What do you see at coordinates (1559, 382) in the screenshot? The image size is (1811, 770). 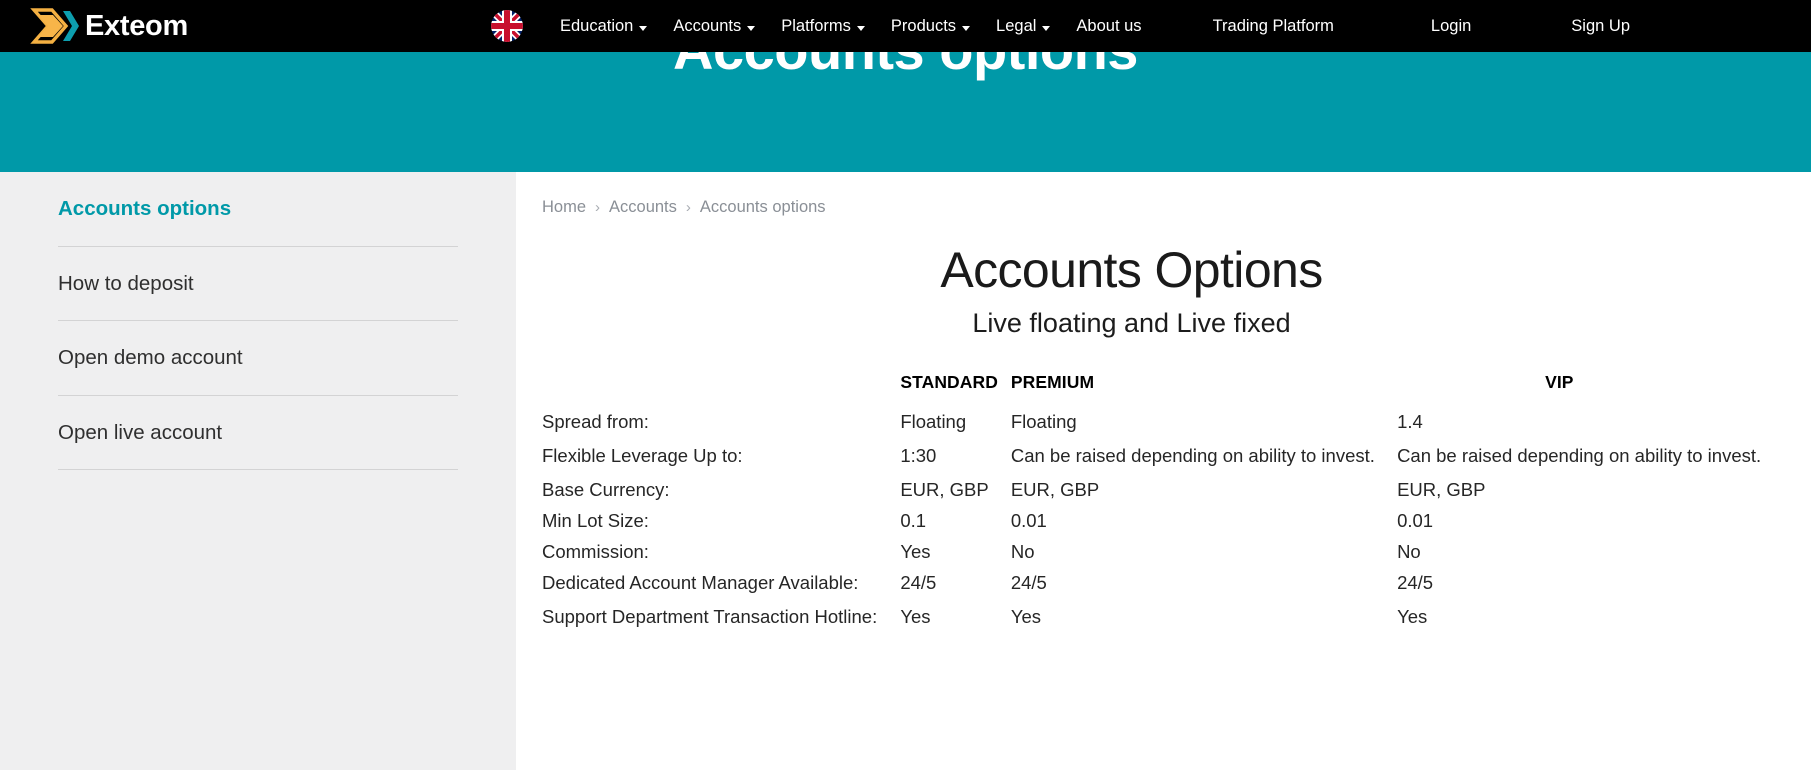 I see `column-header-vip: VIP` at bounding box center [1559, 382].